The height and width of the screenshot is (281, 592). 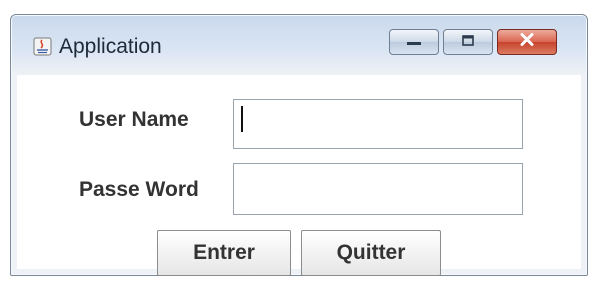 I want to click on java-app-icon, so click(x=42, y=46).